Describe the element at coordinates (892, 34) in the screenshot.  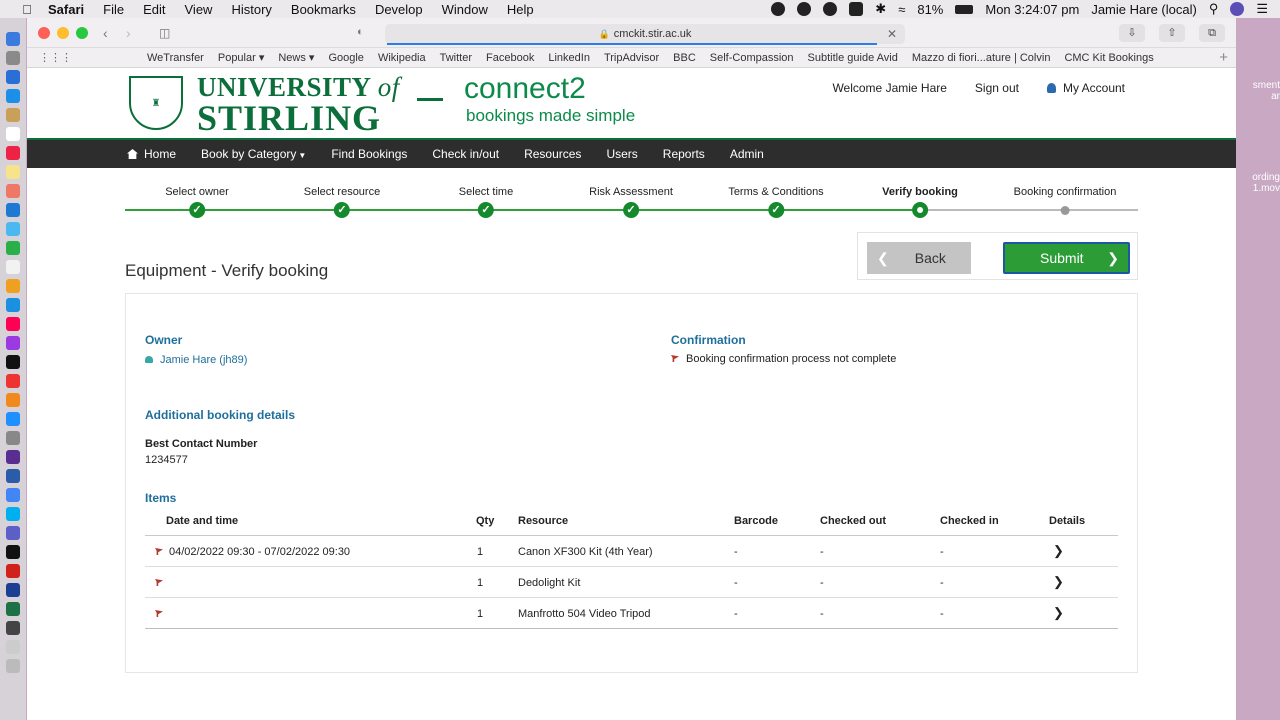
I see `stop-loading-icon: ✕` at that location.